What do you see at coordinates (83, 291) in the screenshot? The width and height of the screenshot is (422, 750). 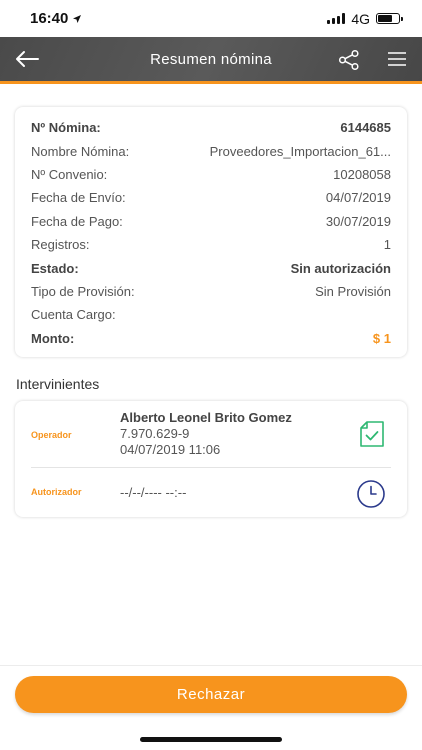 I see `label-tipo-provision: Tipo de Provisión:` at bounding box center [83, 291].